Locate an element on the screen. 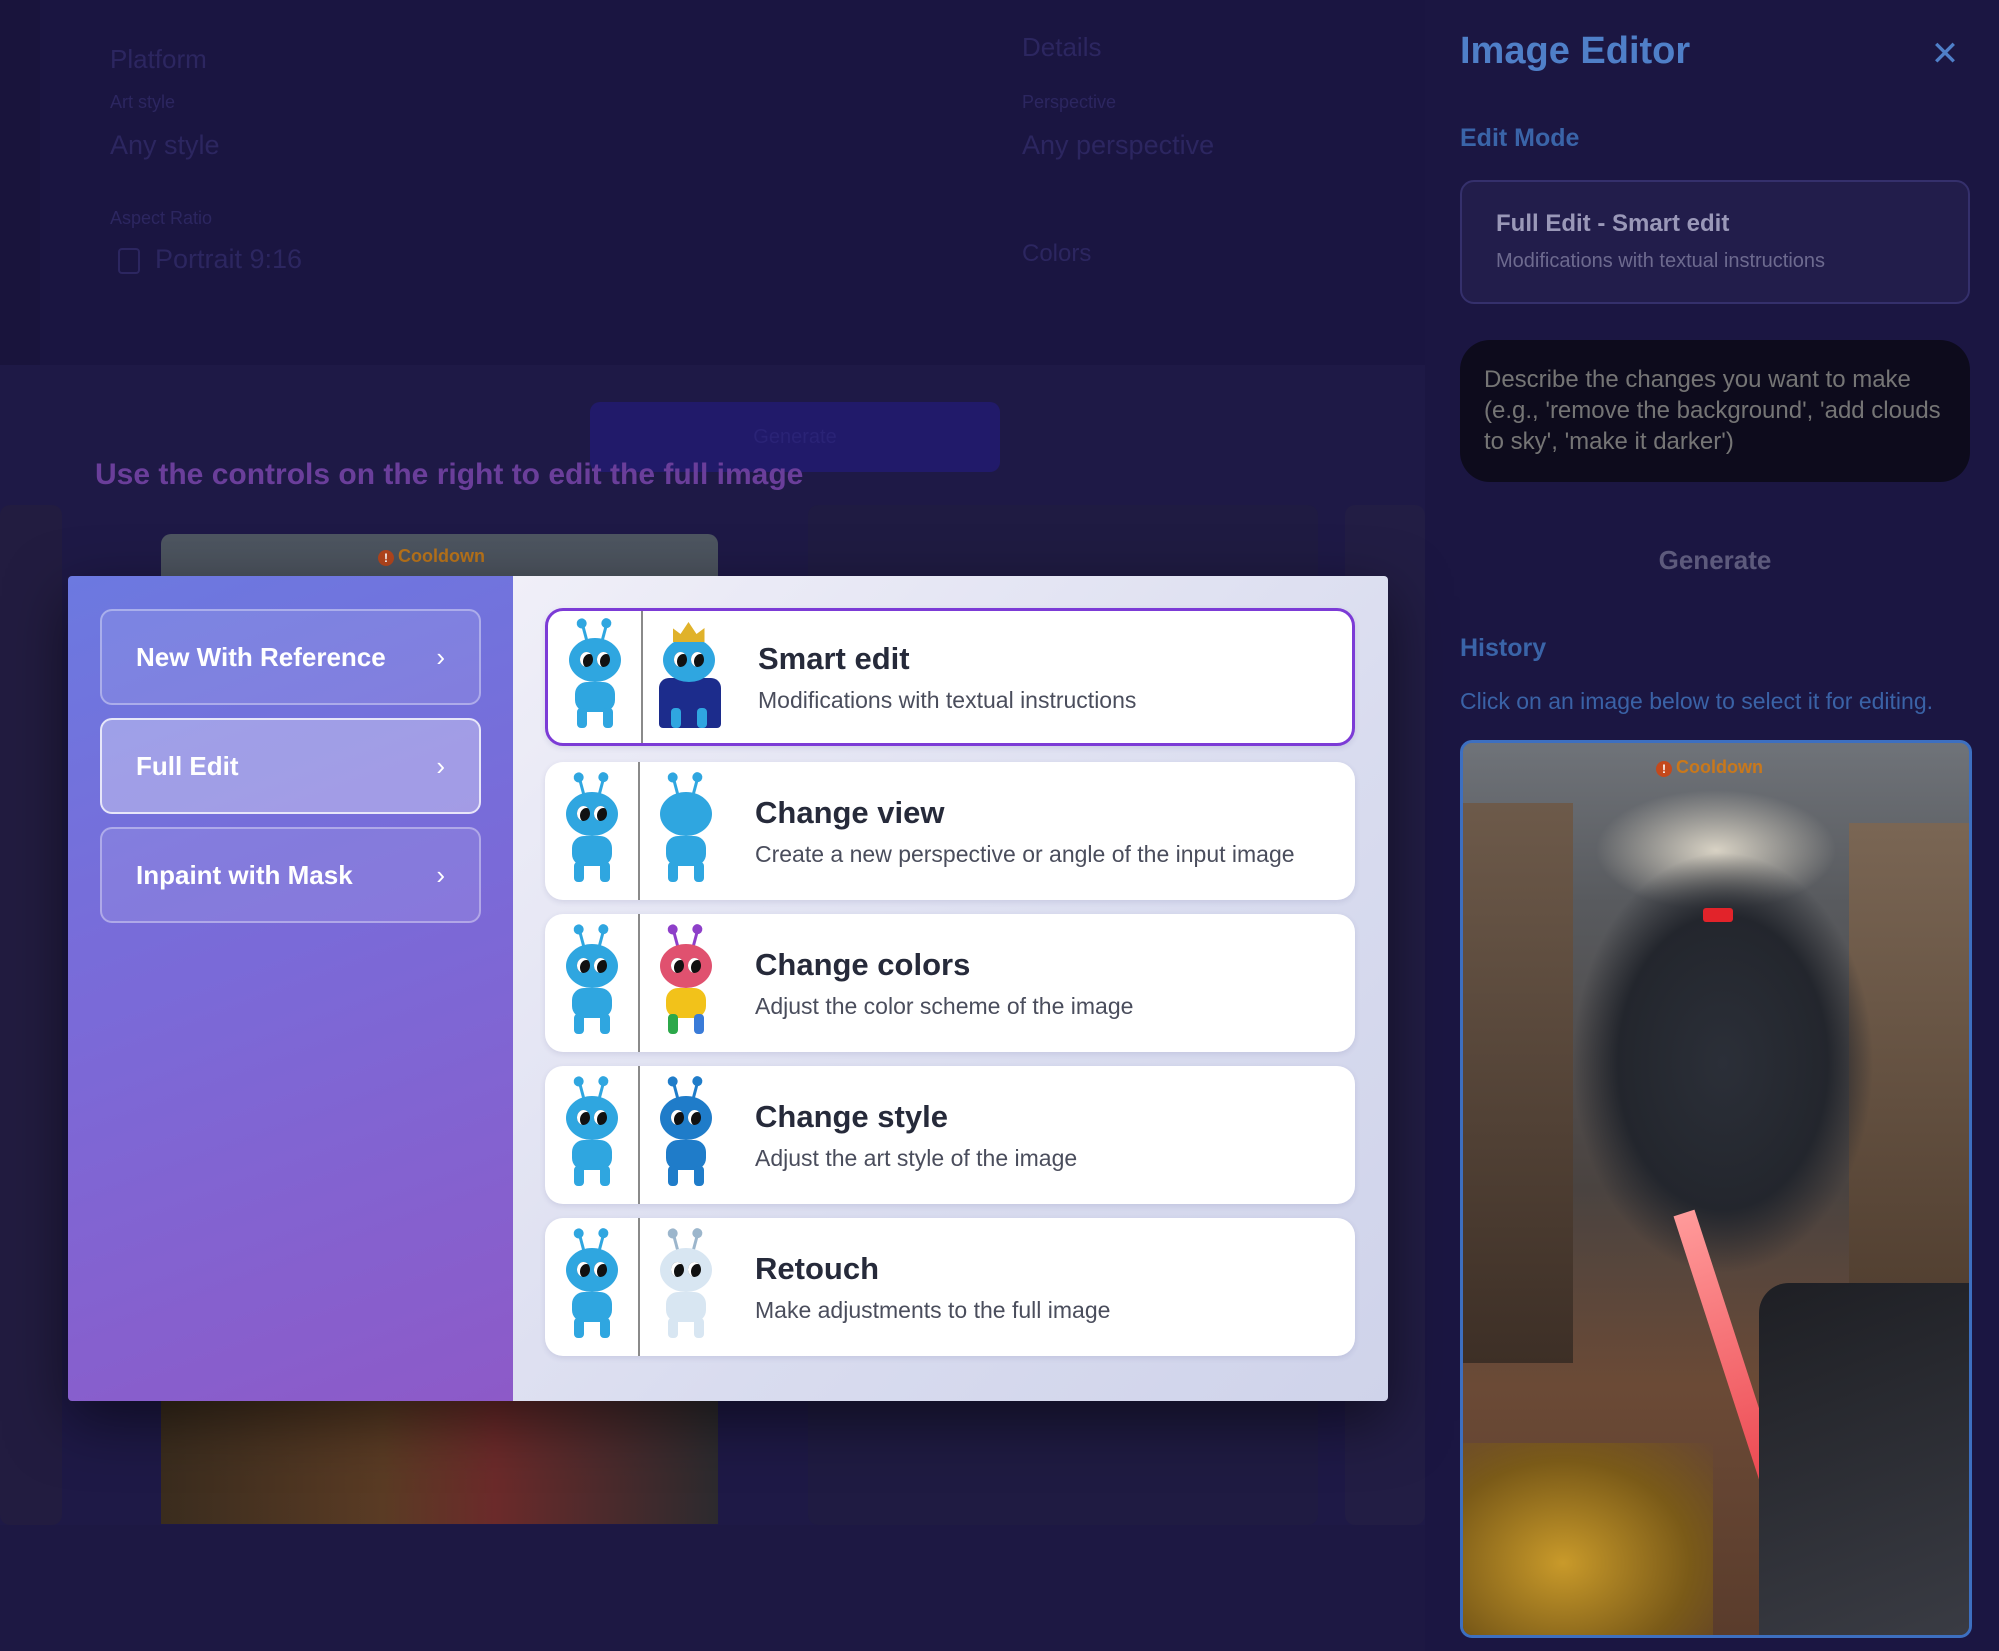  aspect-ratio-checkbox is located at coordinates (129, 261).